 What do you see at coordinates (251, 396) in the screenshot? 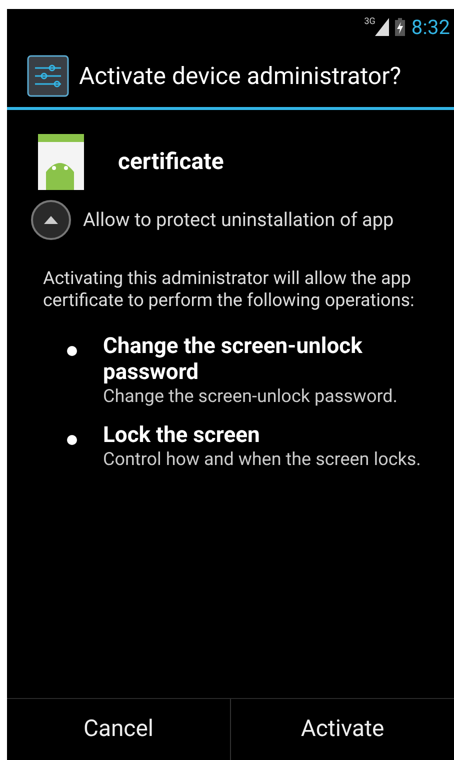
I see `policy-detail: Change the screen-unlock password.` at bounding box center [251, 396].